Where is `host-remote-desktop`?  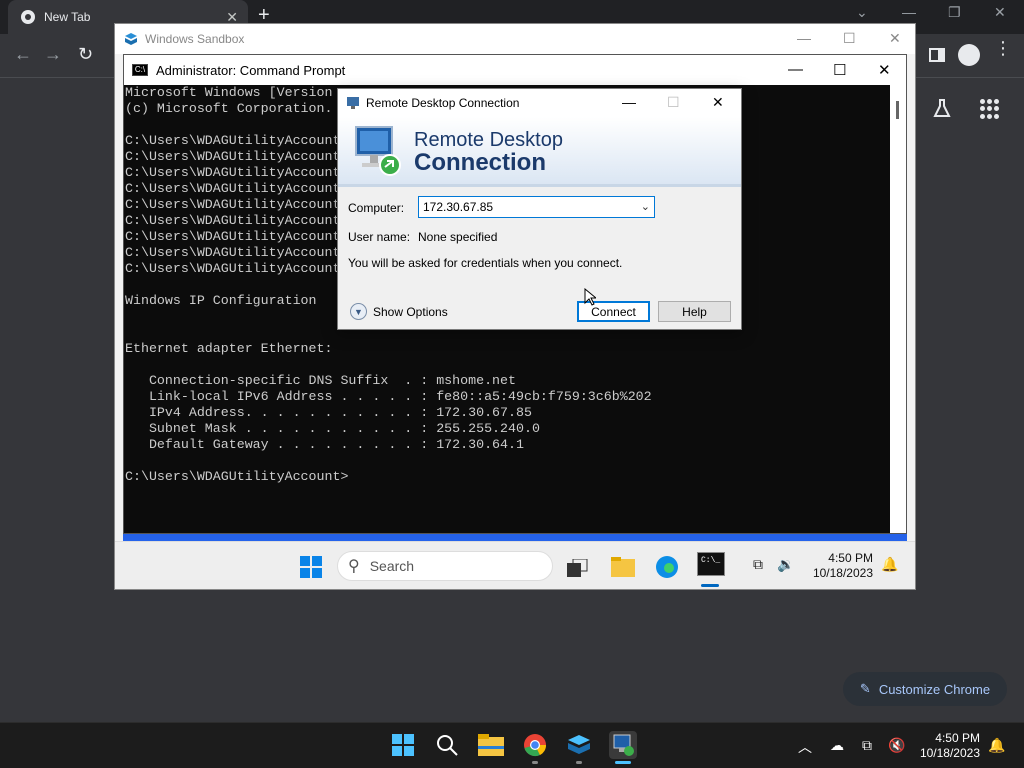 host-remote-desktop is located at coordinates (623, 747).